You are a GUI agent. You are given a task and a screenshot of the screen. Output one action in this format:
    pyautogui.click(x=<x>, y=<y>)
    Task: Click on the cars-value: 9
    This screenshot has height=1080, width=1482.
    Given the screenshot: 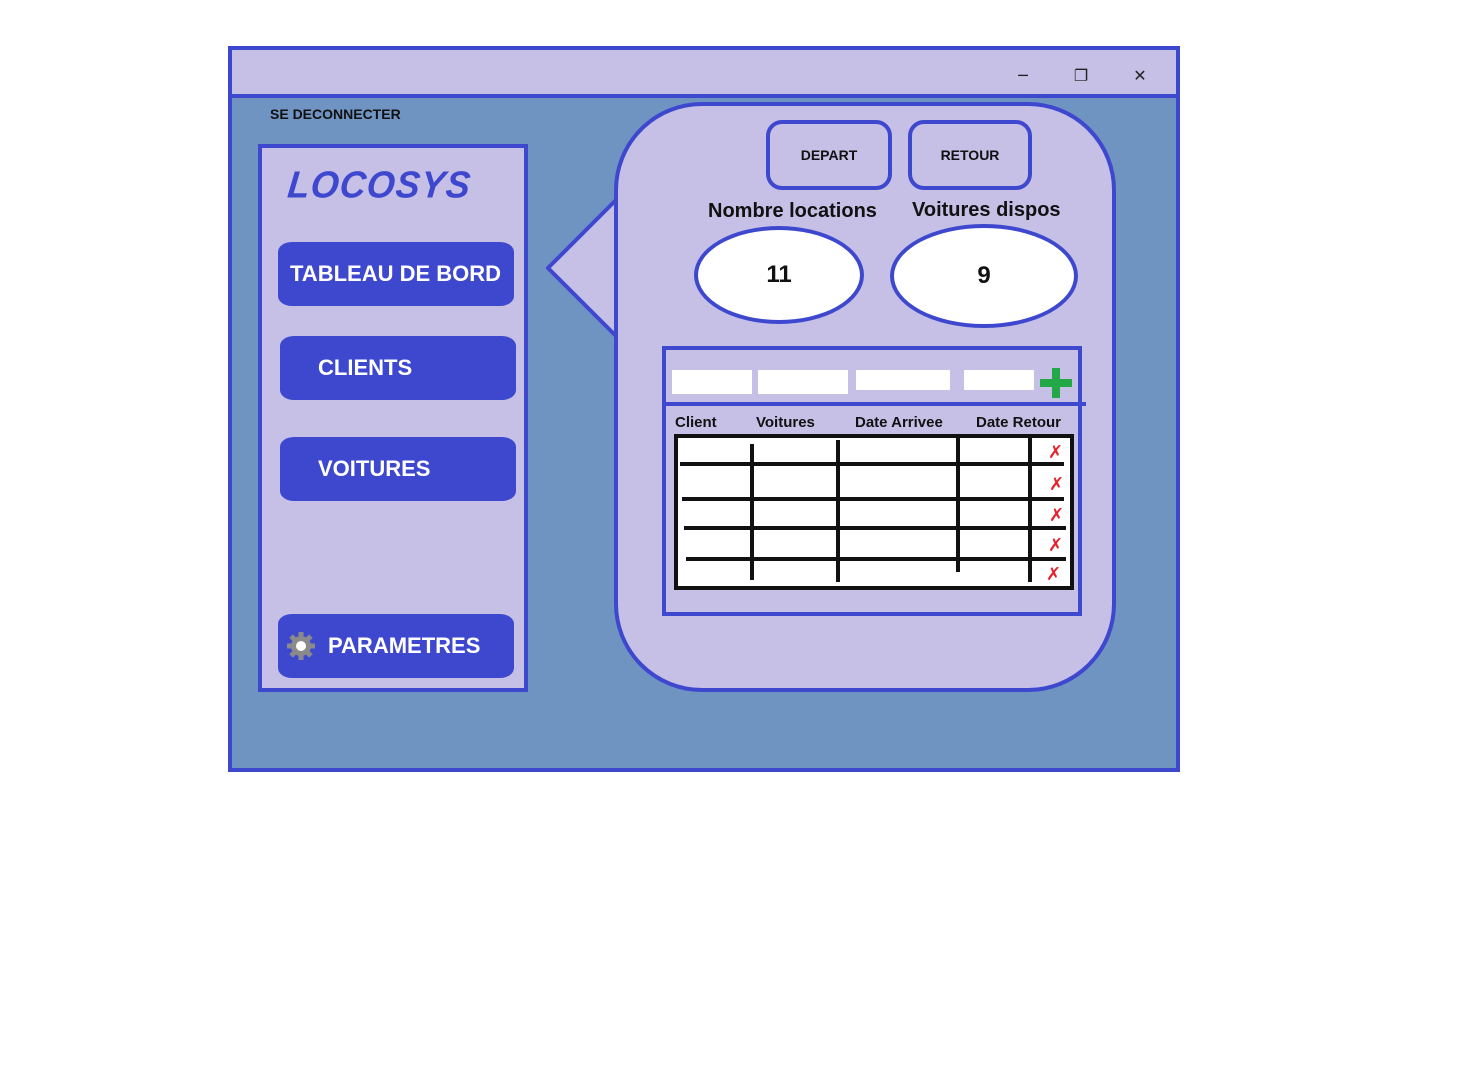 What is the action you would take?
    pyautogui.click(x=984, y=275)
    